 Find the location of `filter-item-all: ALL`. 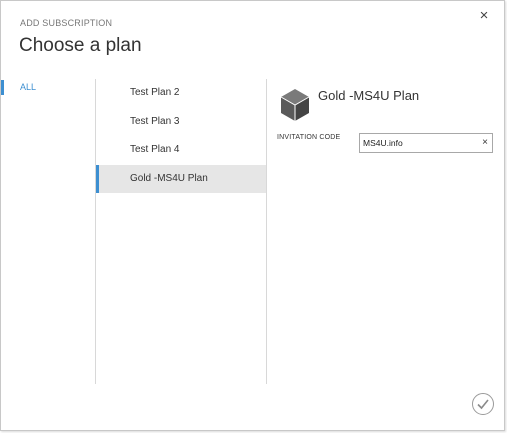

filter-item-all: ALL is located at coordinates (46, 87).